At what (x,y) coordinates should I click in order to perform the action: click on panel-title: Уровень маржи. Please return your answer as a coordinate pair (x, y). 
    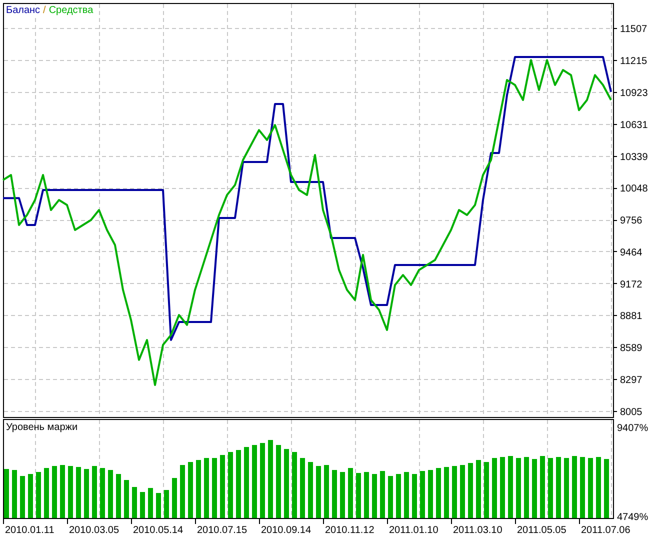
    Looking at the image, I should click on (42, 427).